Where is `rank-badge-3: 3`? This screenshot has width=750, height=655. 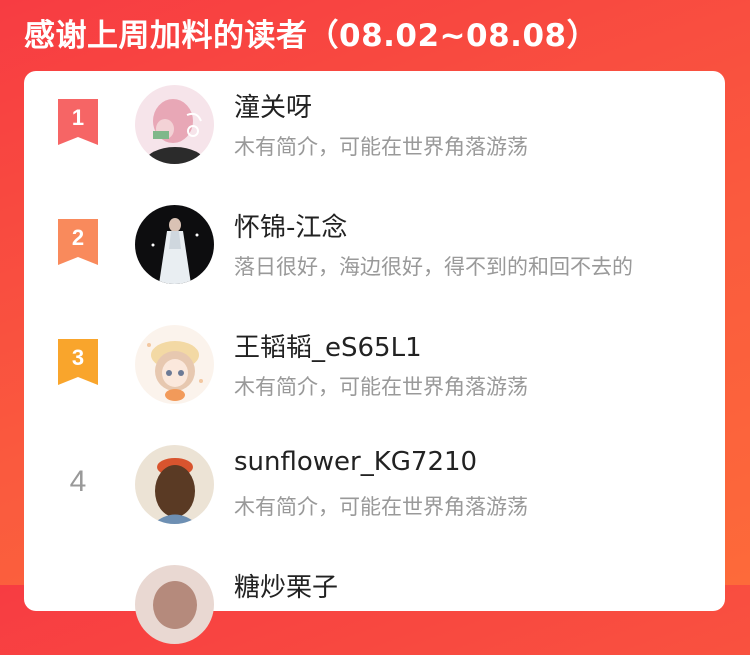
rank-badge-3: 3 is located at coordinates (78, 365).